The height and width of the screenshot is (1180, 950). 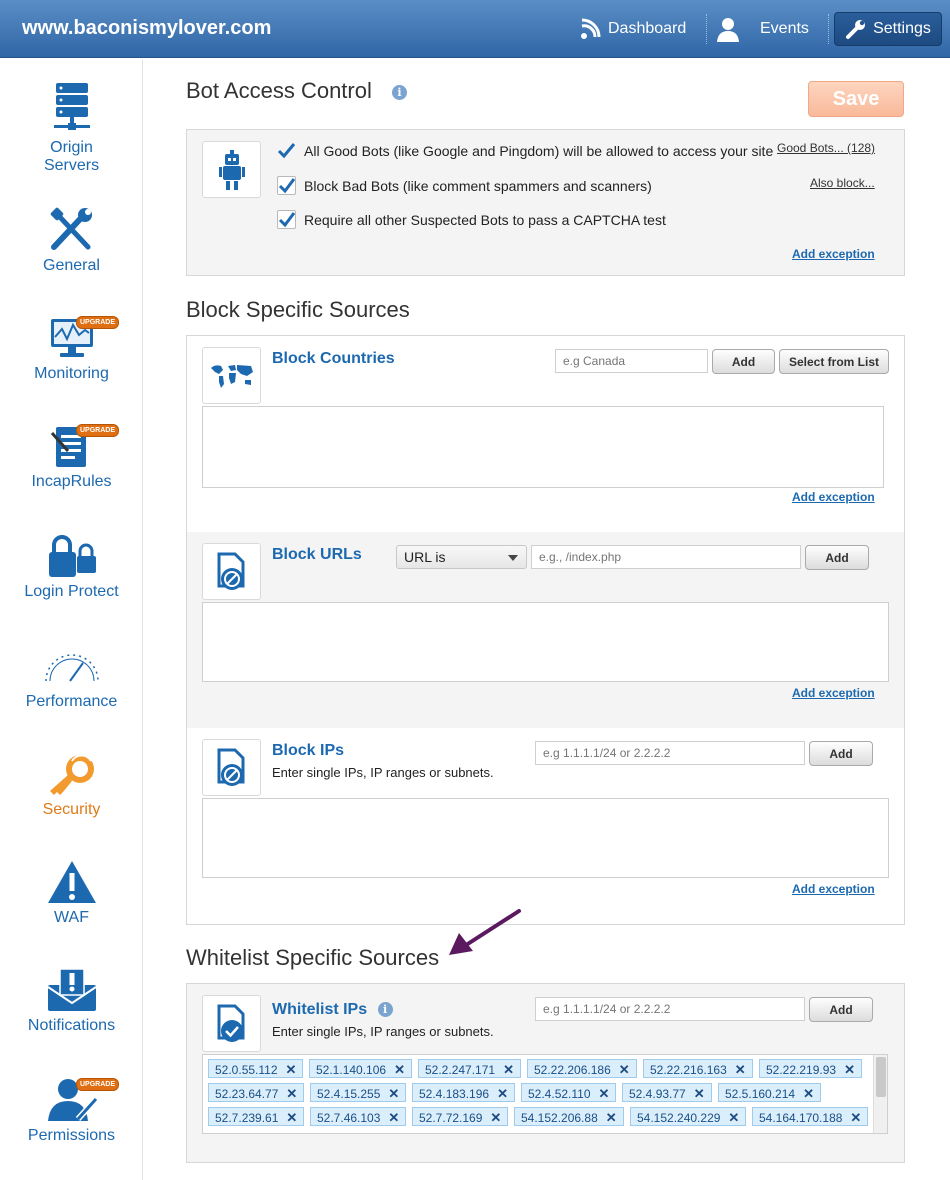 I want to click on nav-settings: Settings, so click(x=888, y=29).